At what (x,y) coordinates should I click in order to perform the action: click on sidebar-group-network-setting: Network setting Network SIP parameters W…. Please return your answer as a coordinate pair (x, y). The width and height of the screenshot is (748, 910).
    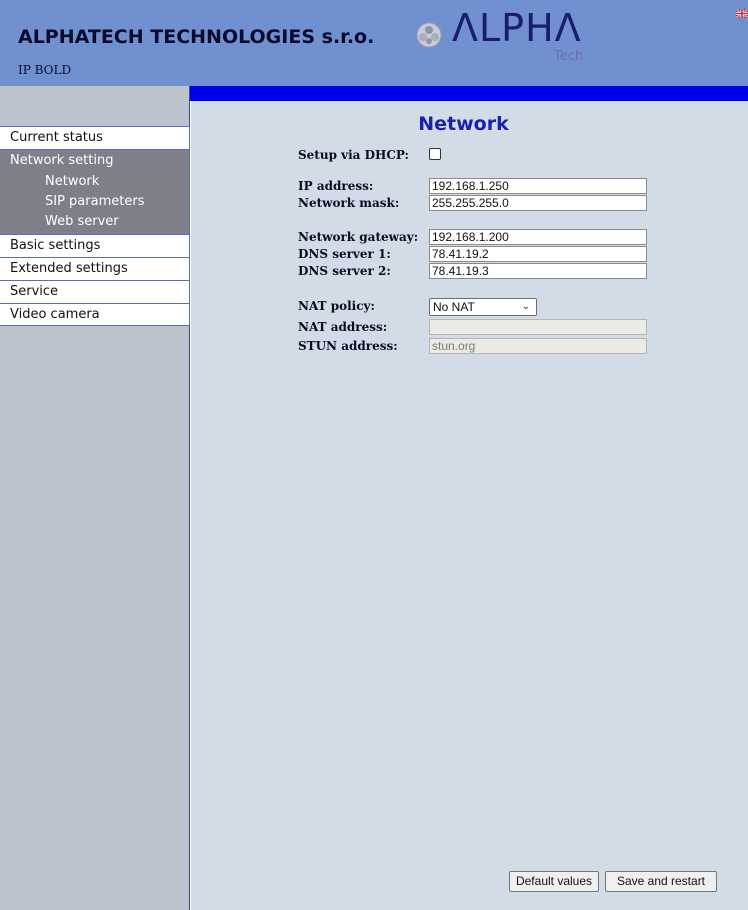
    Looking at the image, I should click on (95, 191).